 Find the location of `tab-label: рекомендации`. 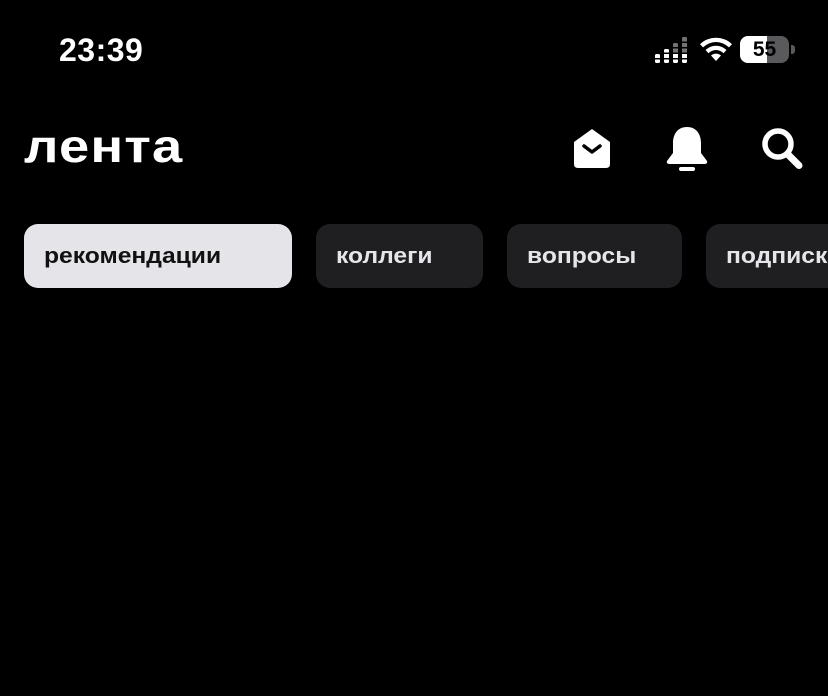

tab-label: рекомендации is located at coordinates (133, 255).